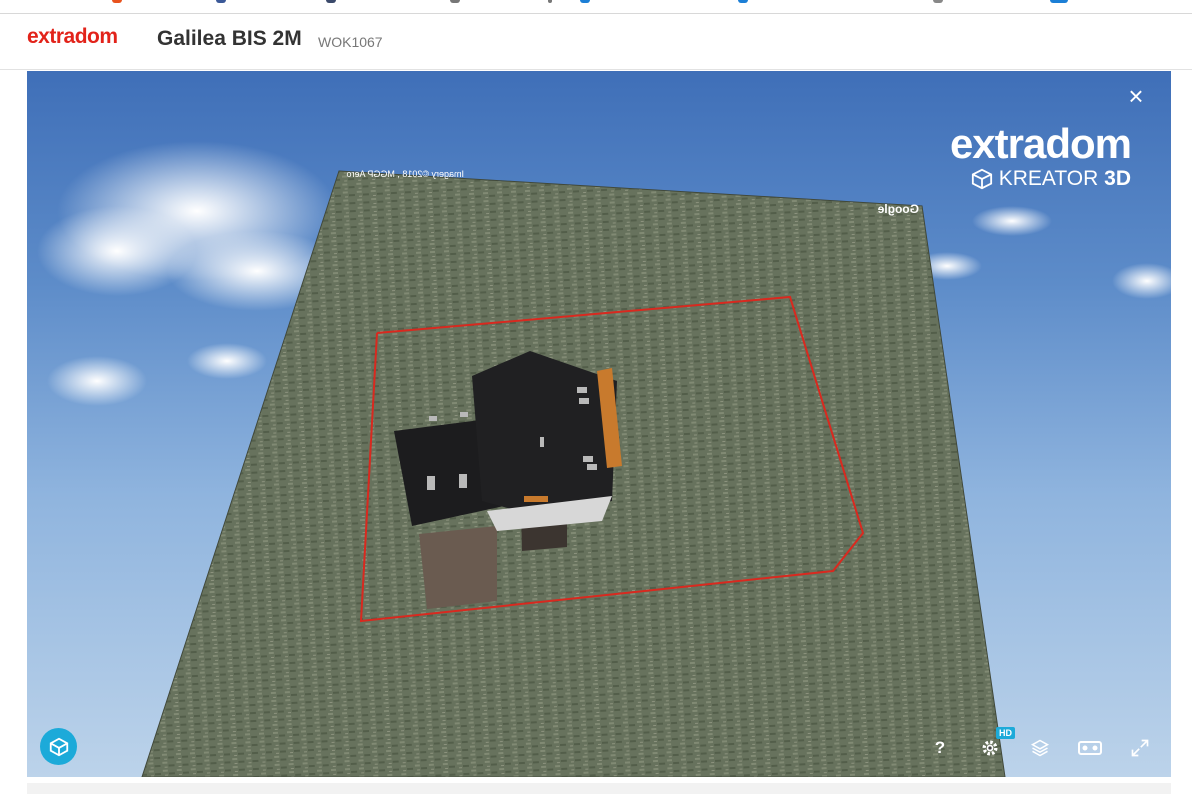  Describe the element at coordinates (72, 37) in the screenshot. I see `brand-logo: extradom` at that location.